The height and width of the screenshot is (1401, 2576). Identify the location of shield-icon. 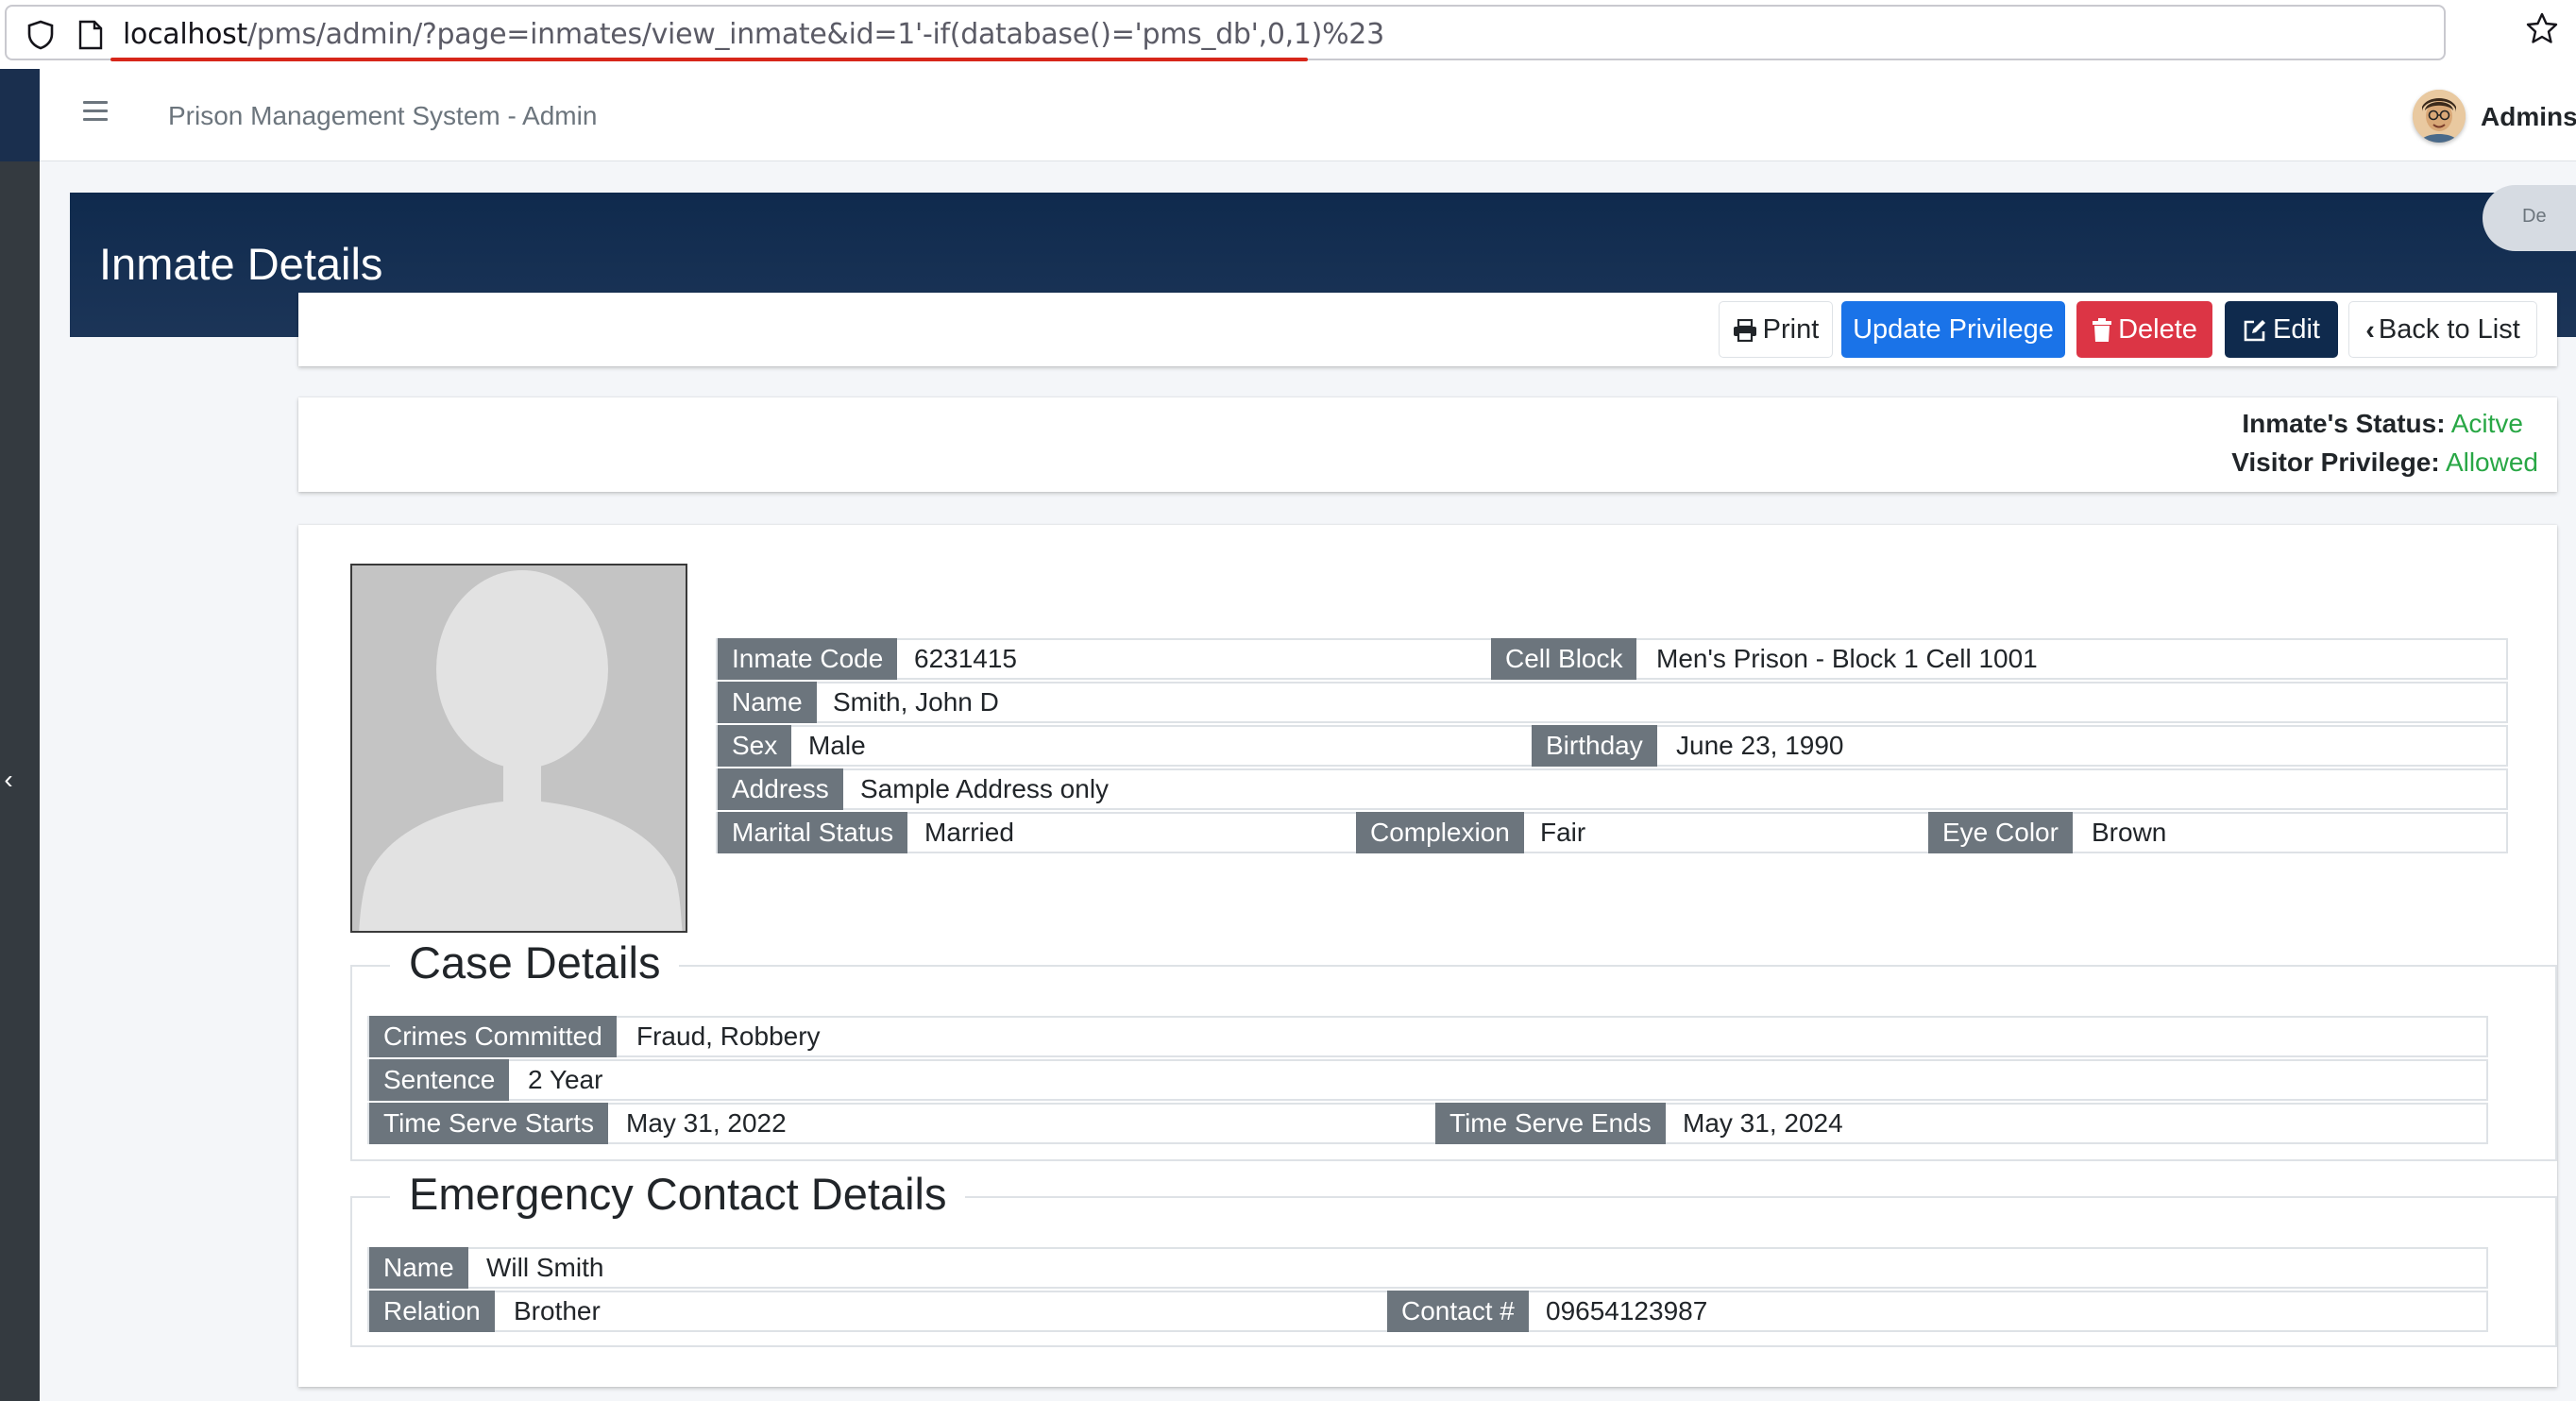
(40, 35).